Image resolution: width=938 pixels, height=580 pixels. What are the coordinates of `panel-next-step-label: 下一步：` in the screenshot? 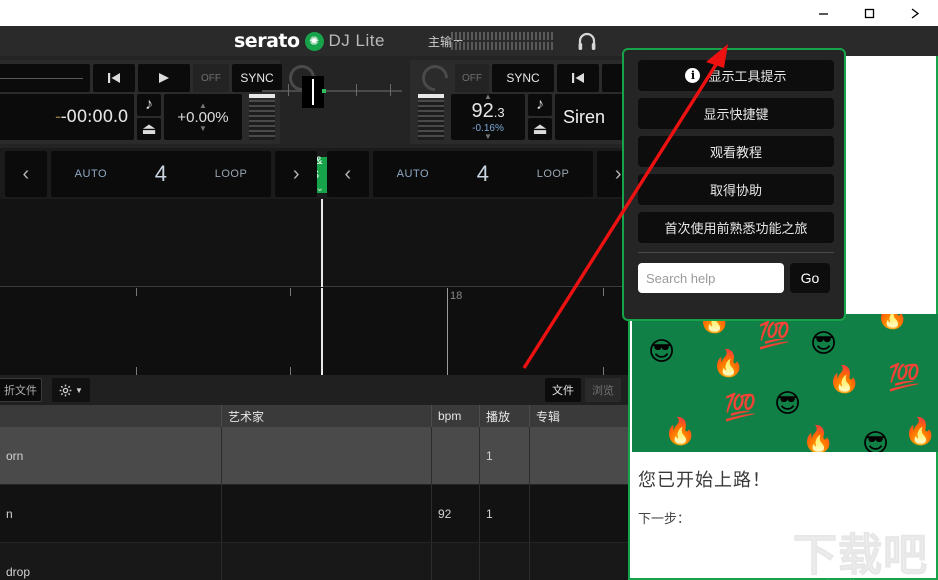 It's located at (664, 518).